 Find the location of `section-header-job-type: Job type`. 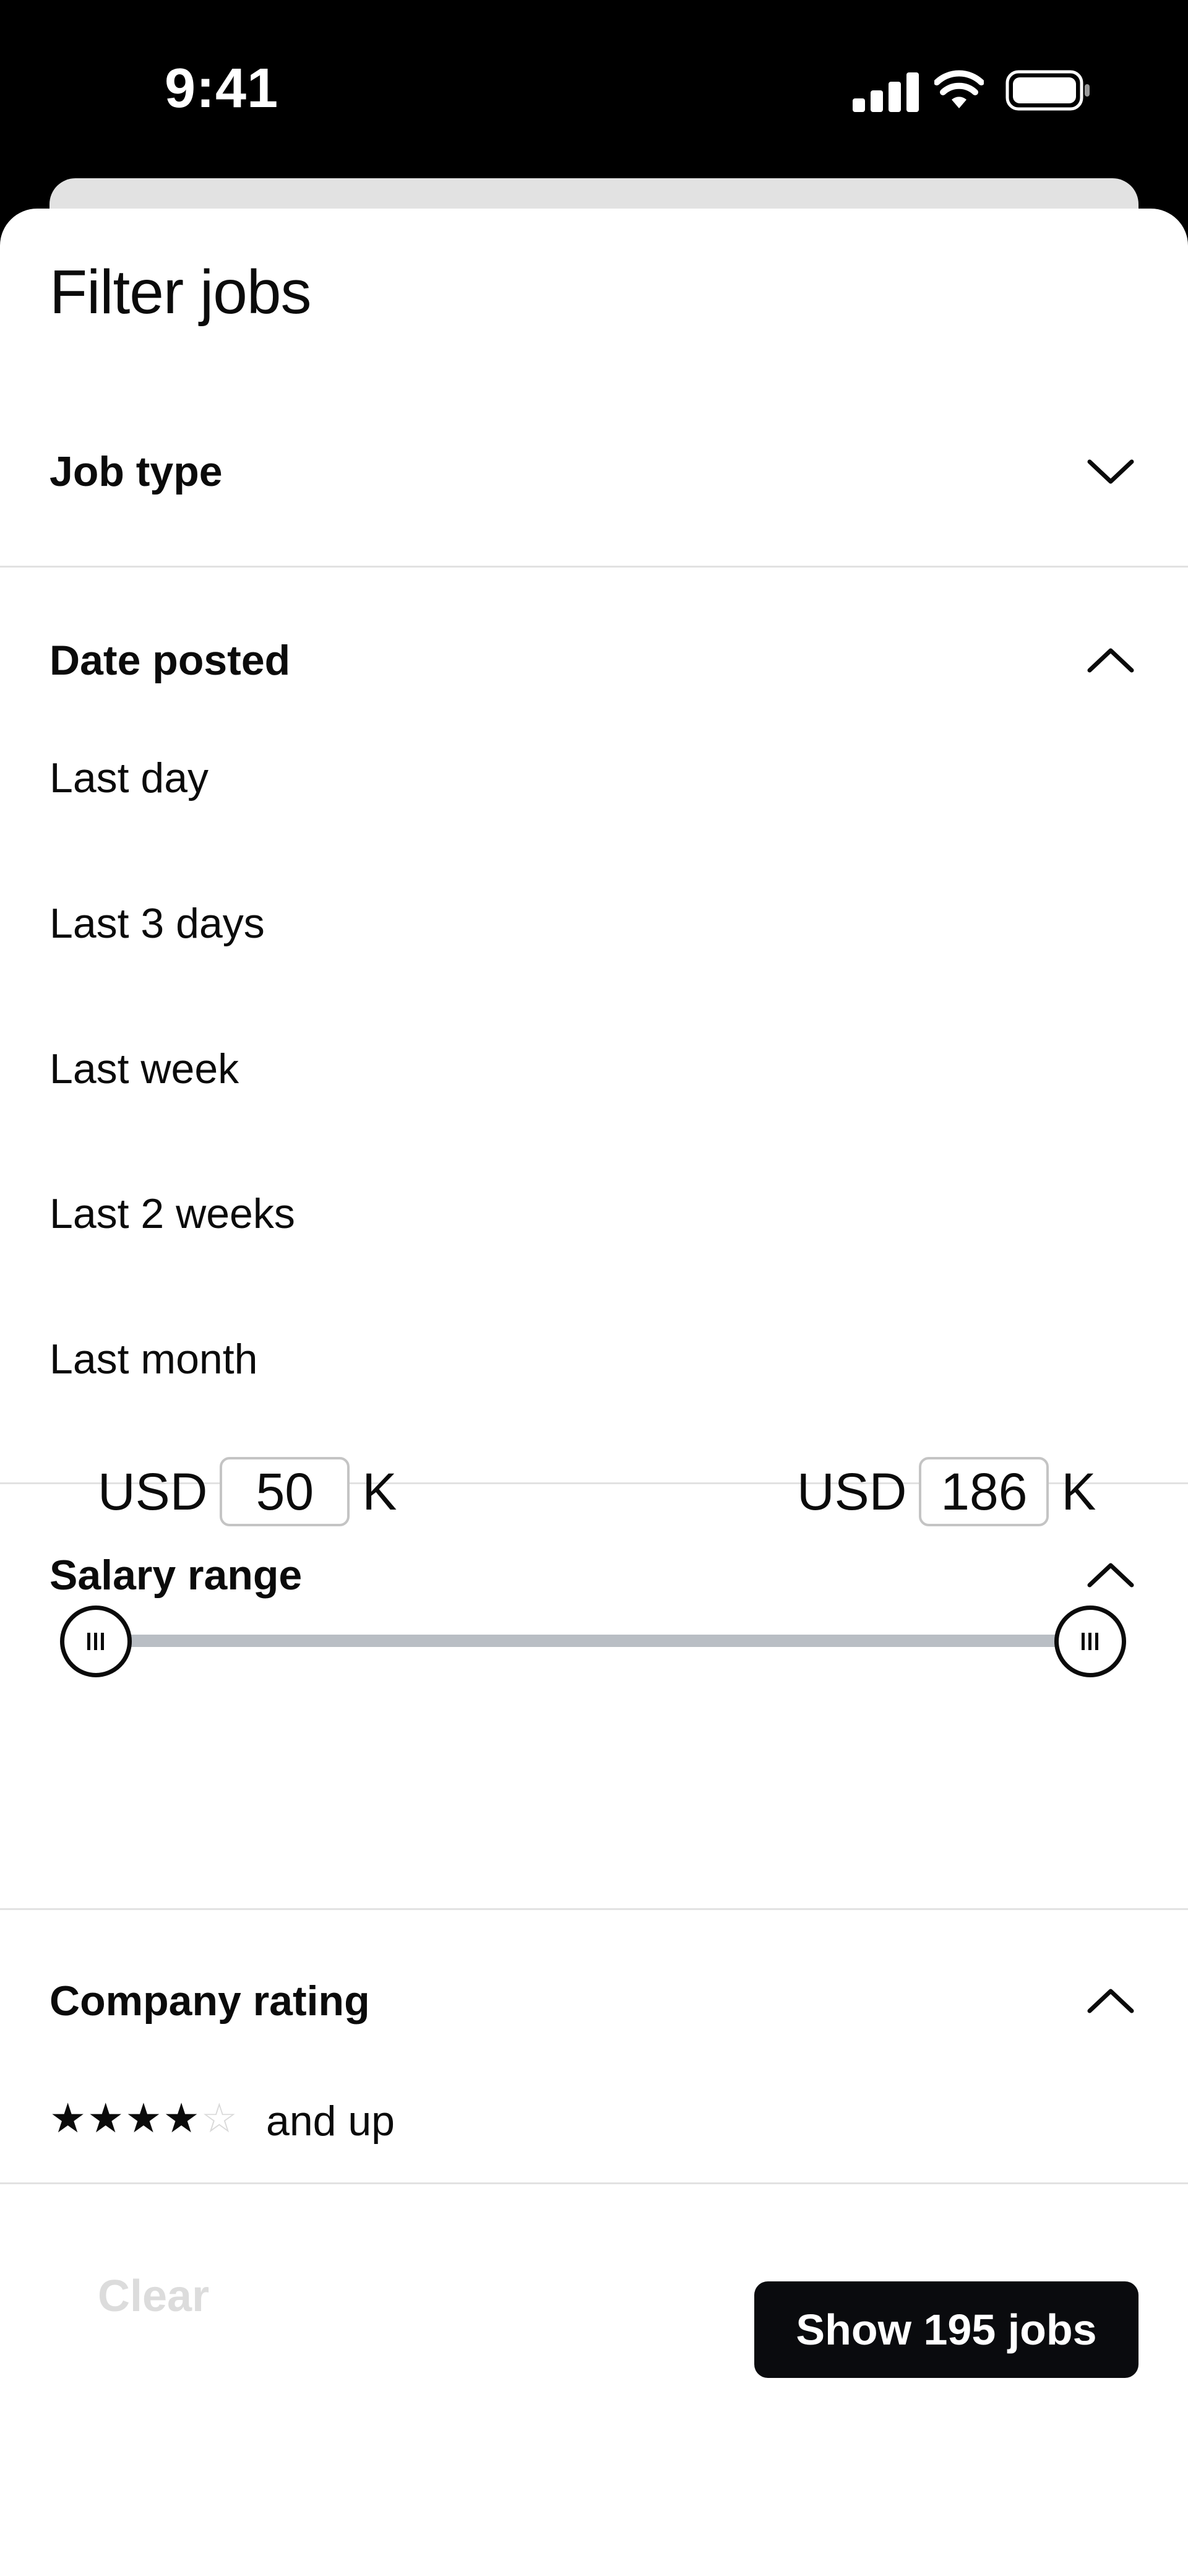

section-header-job-type: Job type is located at coordinates (594, 471).